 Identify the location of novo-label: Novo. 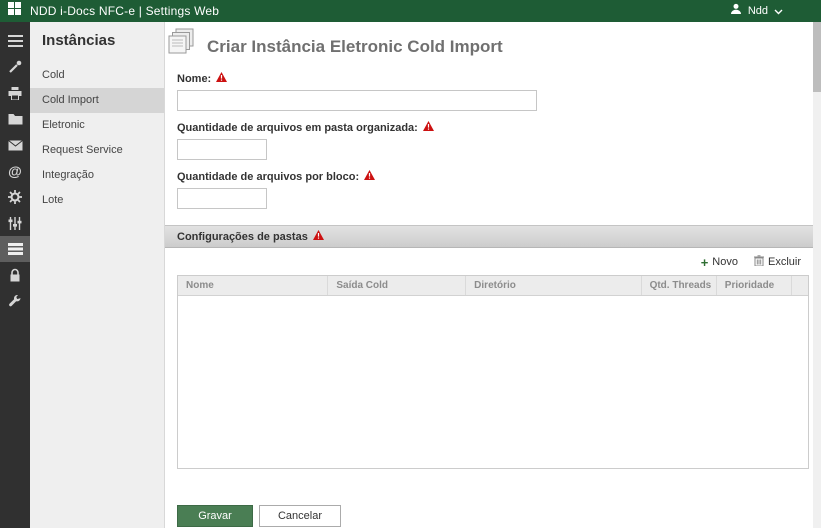
(725, 262).